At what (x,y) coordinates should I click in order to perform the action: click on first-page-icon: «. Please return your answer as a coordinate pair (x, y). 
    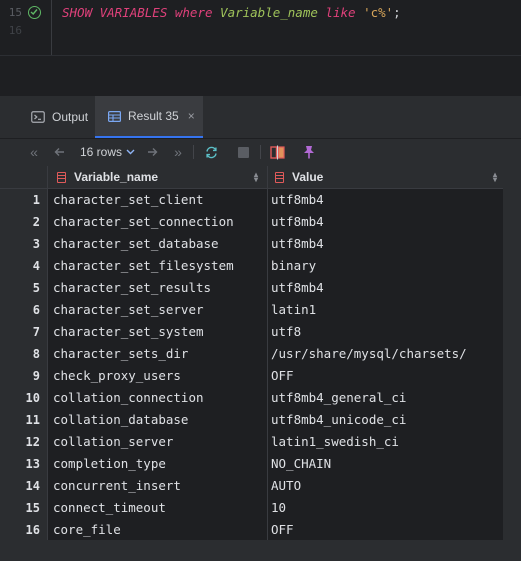
    Looking at the image, I should click on (34, 152).